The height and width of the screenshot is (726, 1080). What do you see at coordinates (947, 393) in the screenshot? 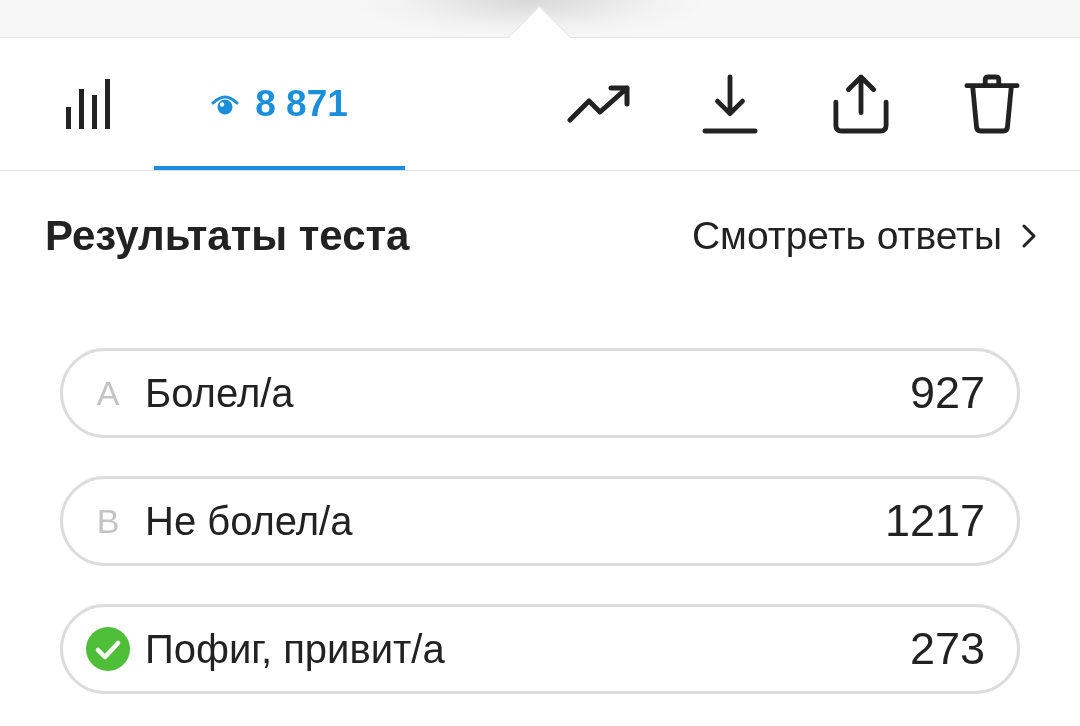
I see `vote-count: 927` at bounding box center [947, 393].